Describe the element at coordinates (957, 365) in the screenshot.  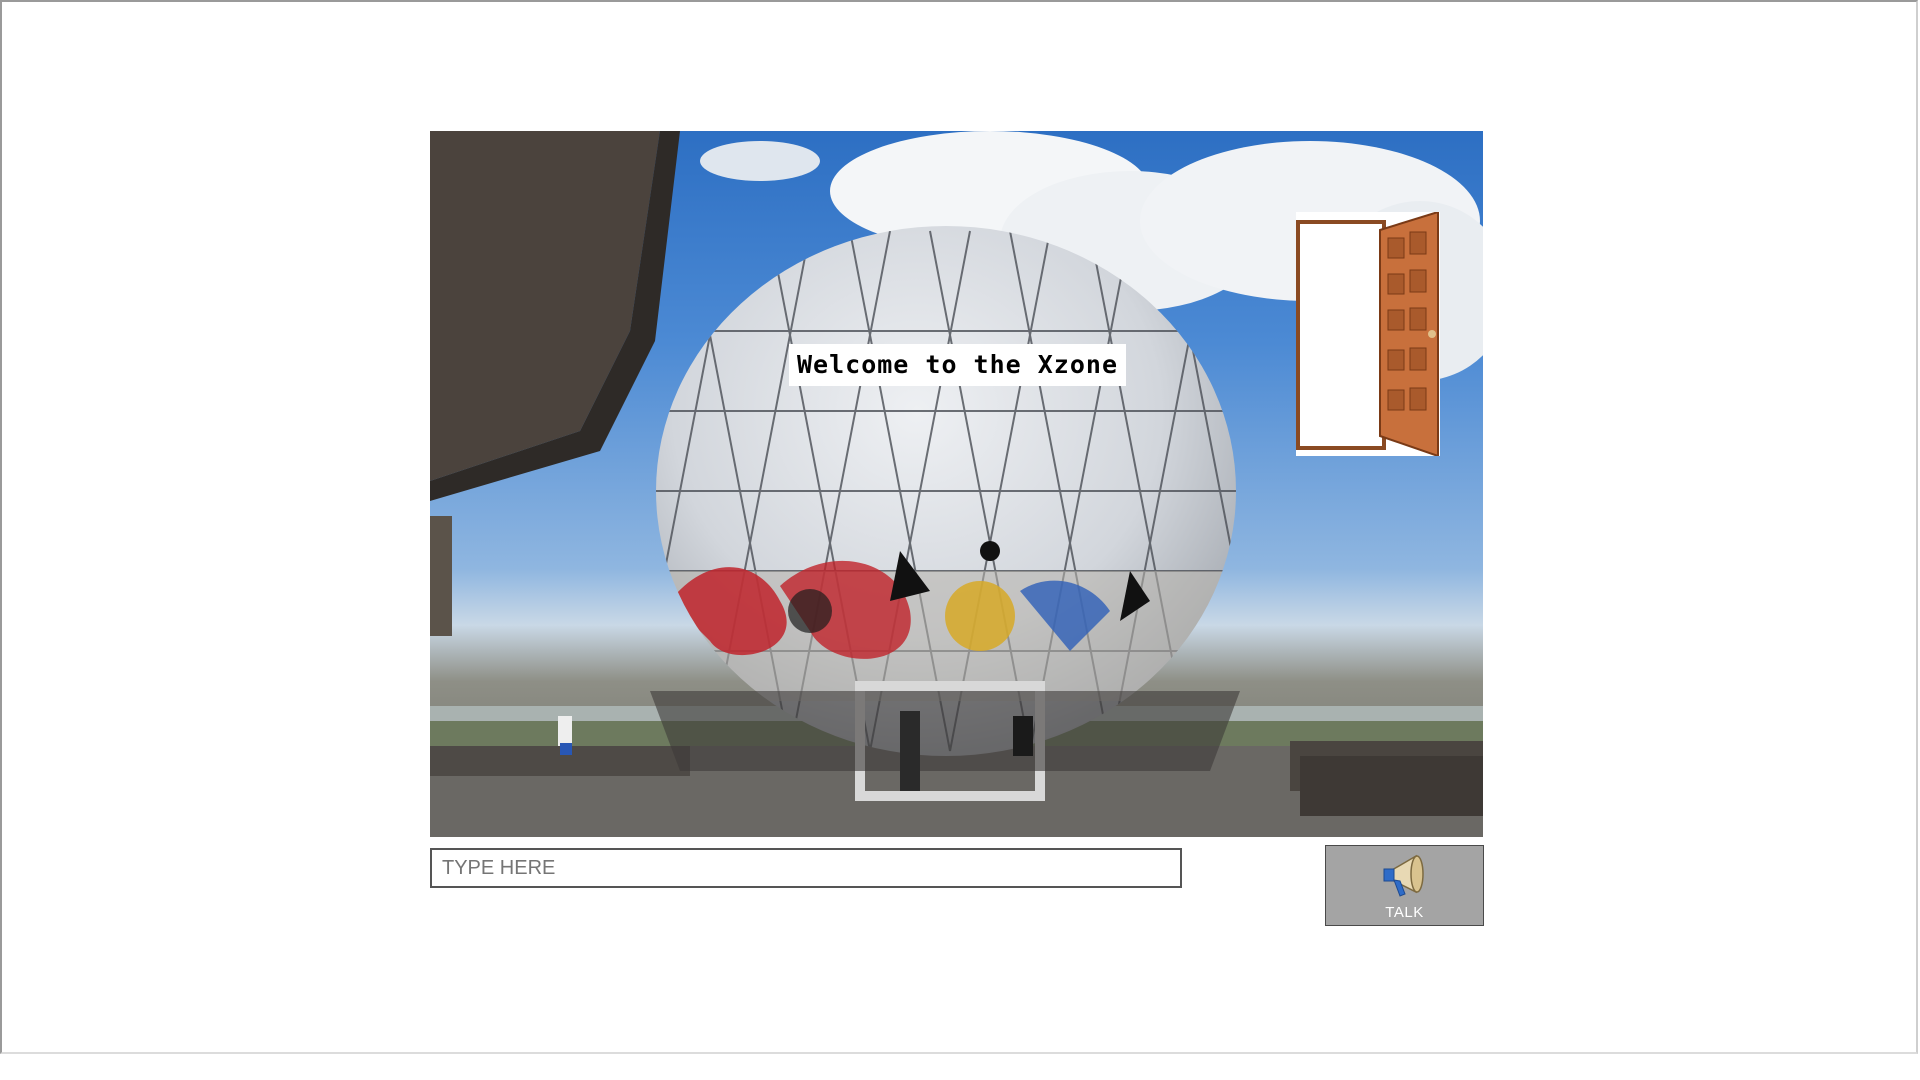
I see `welcome-banner: Welcome to the Xzone` at that location.